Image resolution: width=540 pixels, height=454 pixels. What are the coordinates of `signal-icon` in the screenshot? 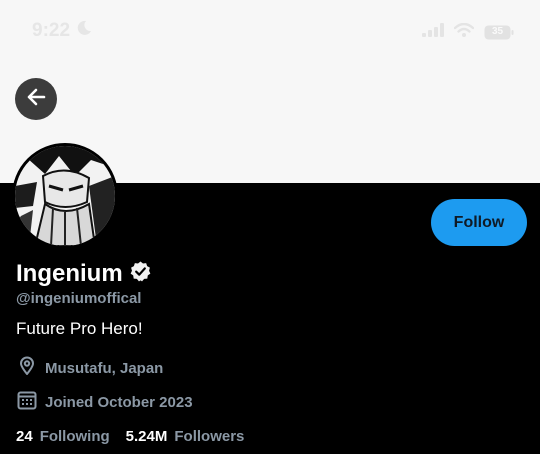 It's located at (433, 32).